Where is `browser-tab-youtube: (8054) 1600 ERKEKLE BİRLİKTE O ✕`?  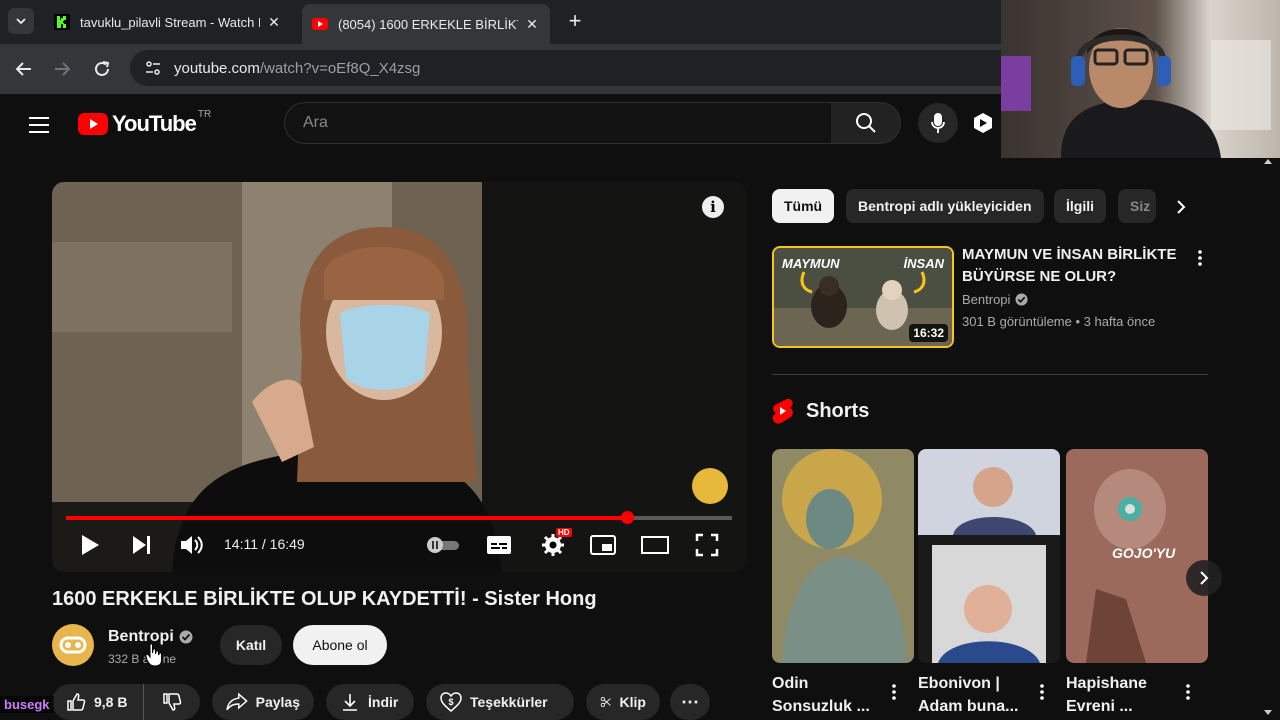 browser-tab-youtube: (8054) 1600 ERKEKLE BİRLİKTE O ✕ is located at coordinates (426, 24).